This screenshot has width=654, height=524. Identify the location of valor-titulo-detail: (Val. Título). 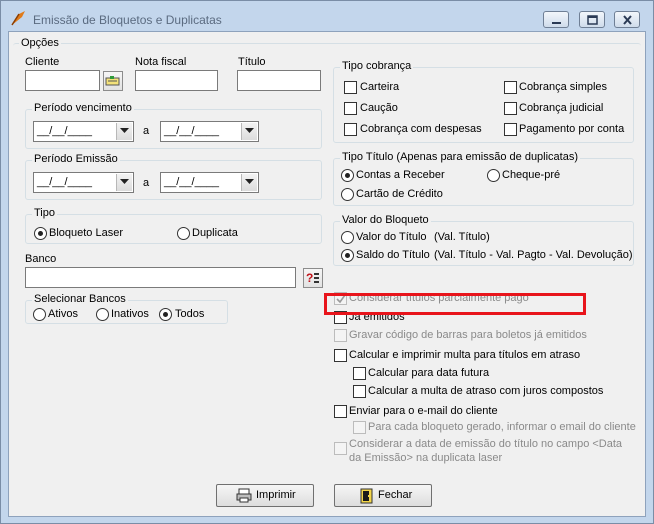
(462, 237).